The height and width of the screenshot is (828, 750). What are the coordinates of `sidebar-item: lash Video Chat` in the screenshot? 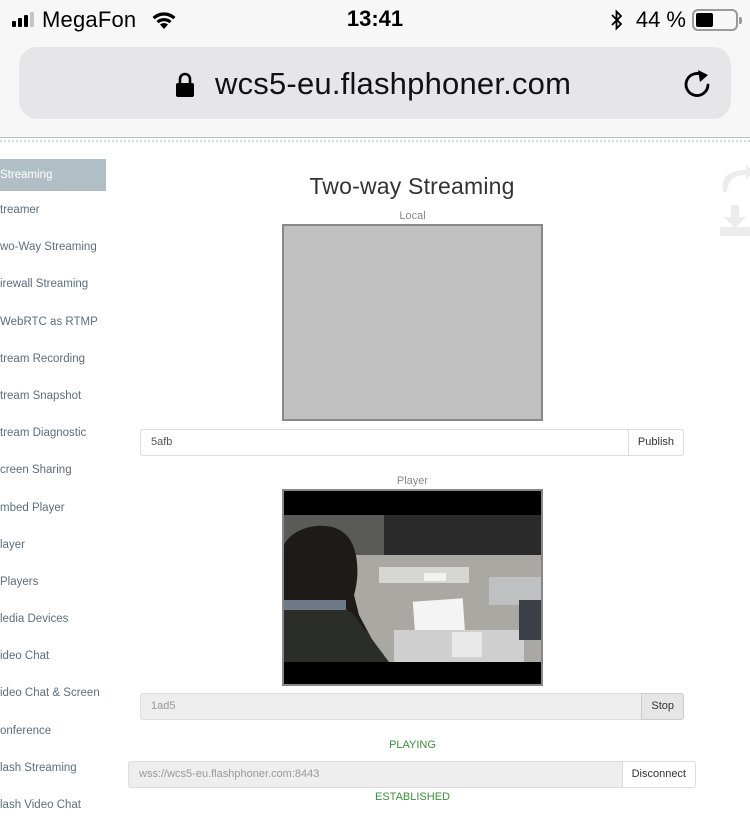 It's located at (53, 807).